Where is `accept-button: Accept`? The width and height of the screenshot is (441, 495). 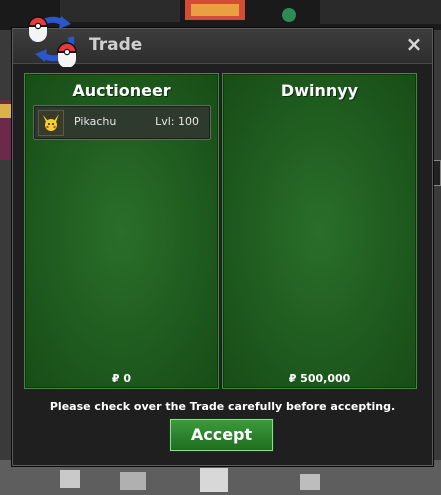
accept-button: Accept is located at coordinates (221, 435).